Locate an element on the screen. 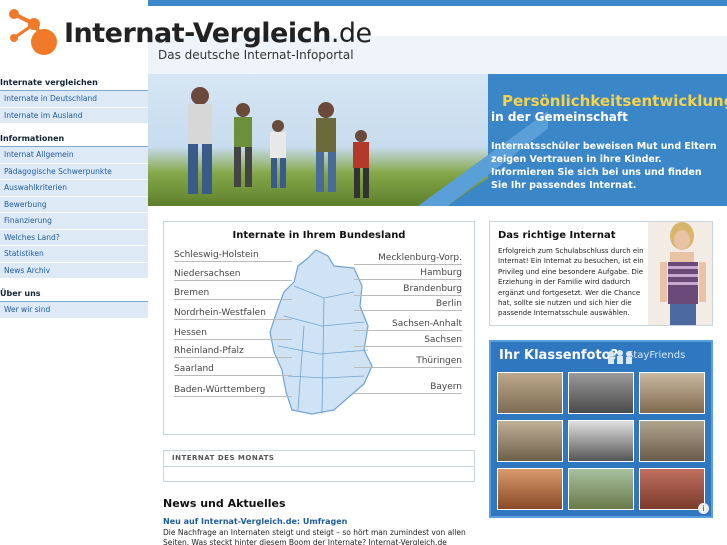  state-link-nordrhein-westfalen: Nordrhein-Westfalen is located at coordinates (233, 314).